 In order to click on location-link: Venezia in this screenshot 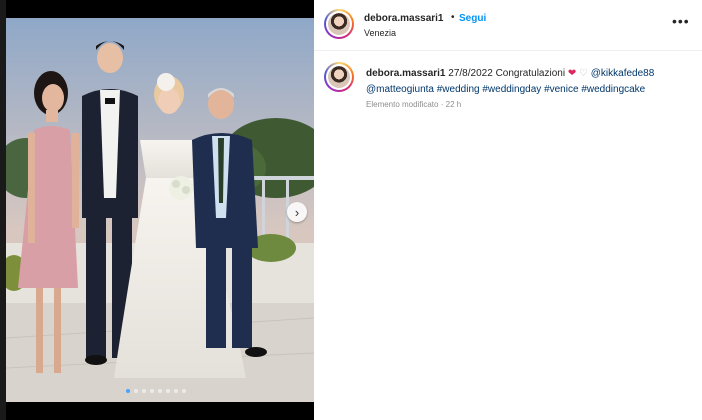, I will do `click(380, 33)`.